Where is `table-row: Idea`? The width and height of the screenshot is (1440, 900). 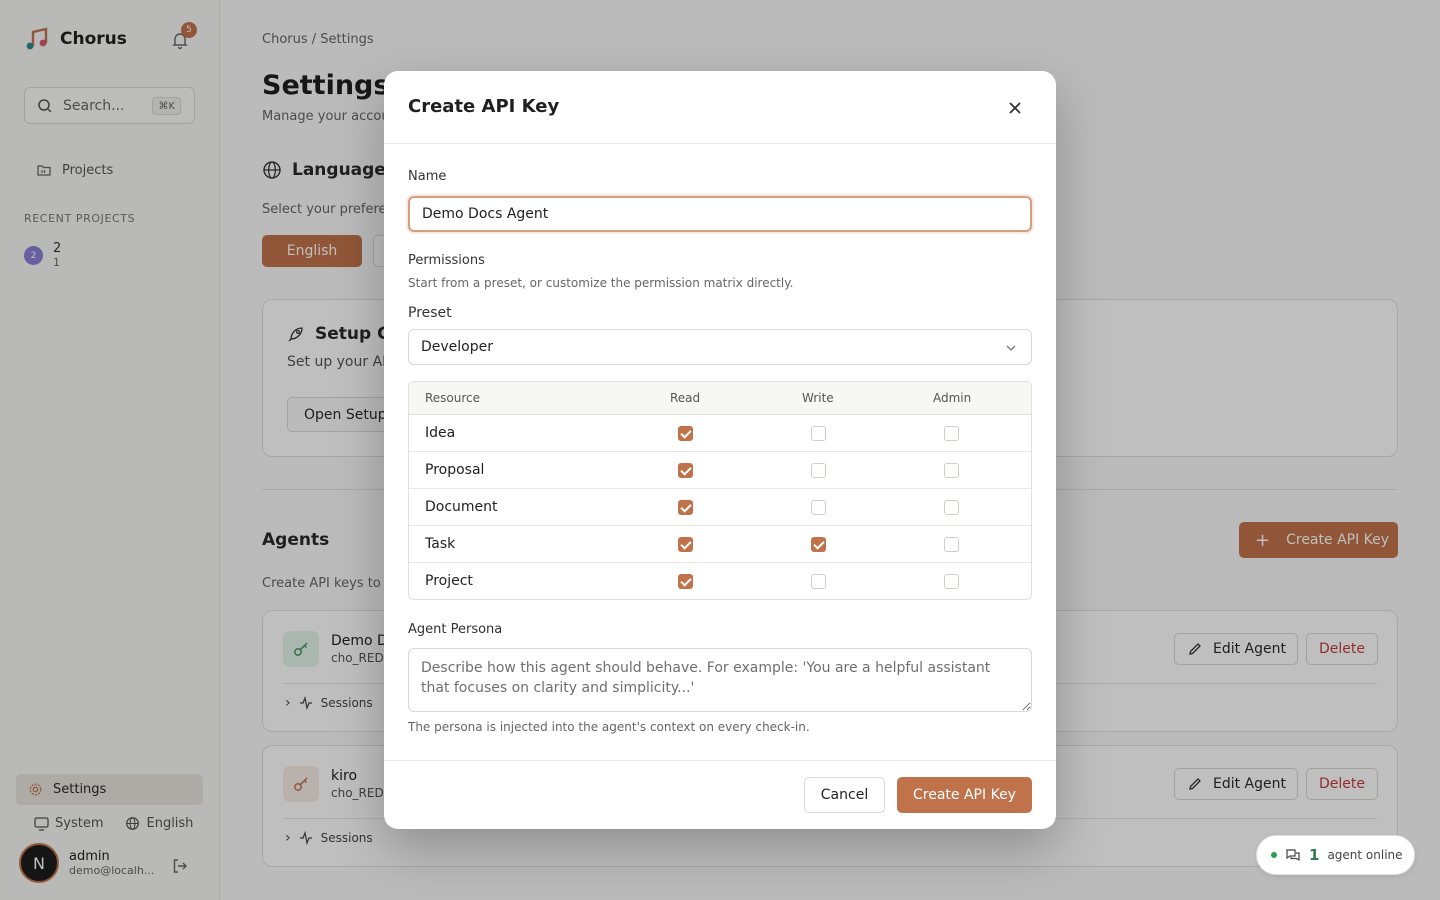 table-row: Idea is located at coordinates (720, 433).